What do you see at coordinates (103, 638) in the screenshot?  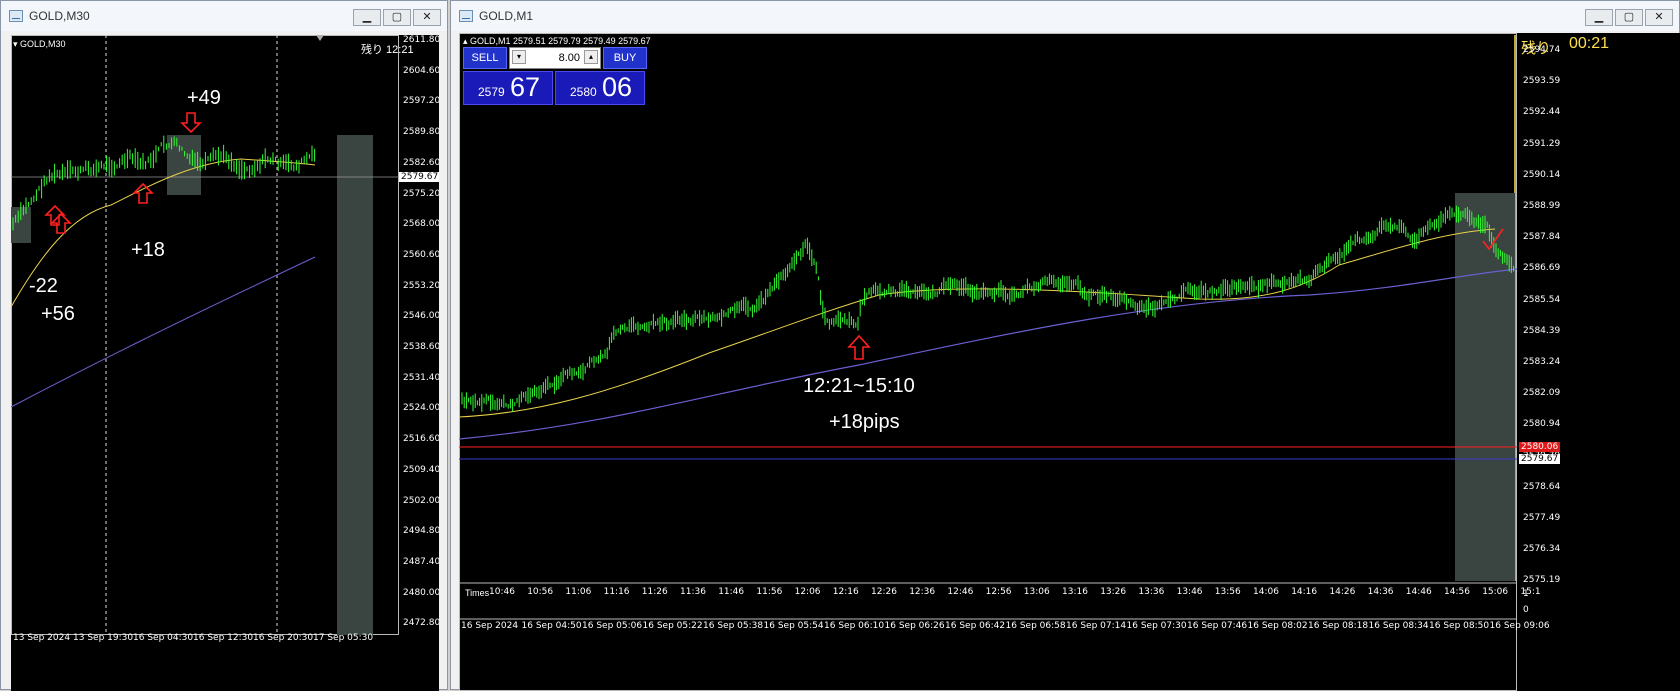 I see `x-tick: 13 Sep 19:30` at bounding box center [103, 638].